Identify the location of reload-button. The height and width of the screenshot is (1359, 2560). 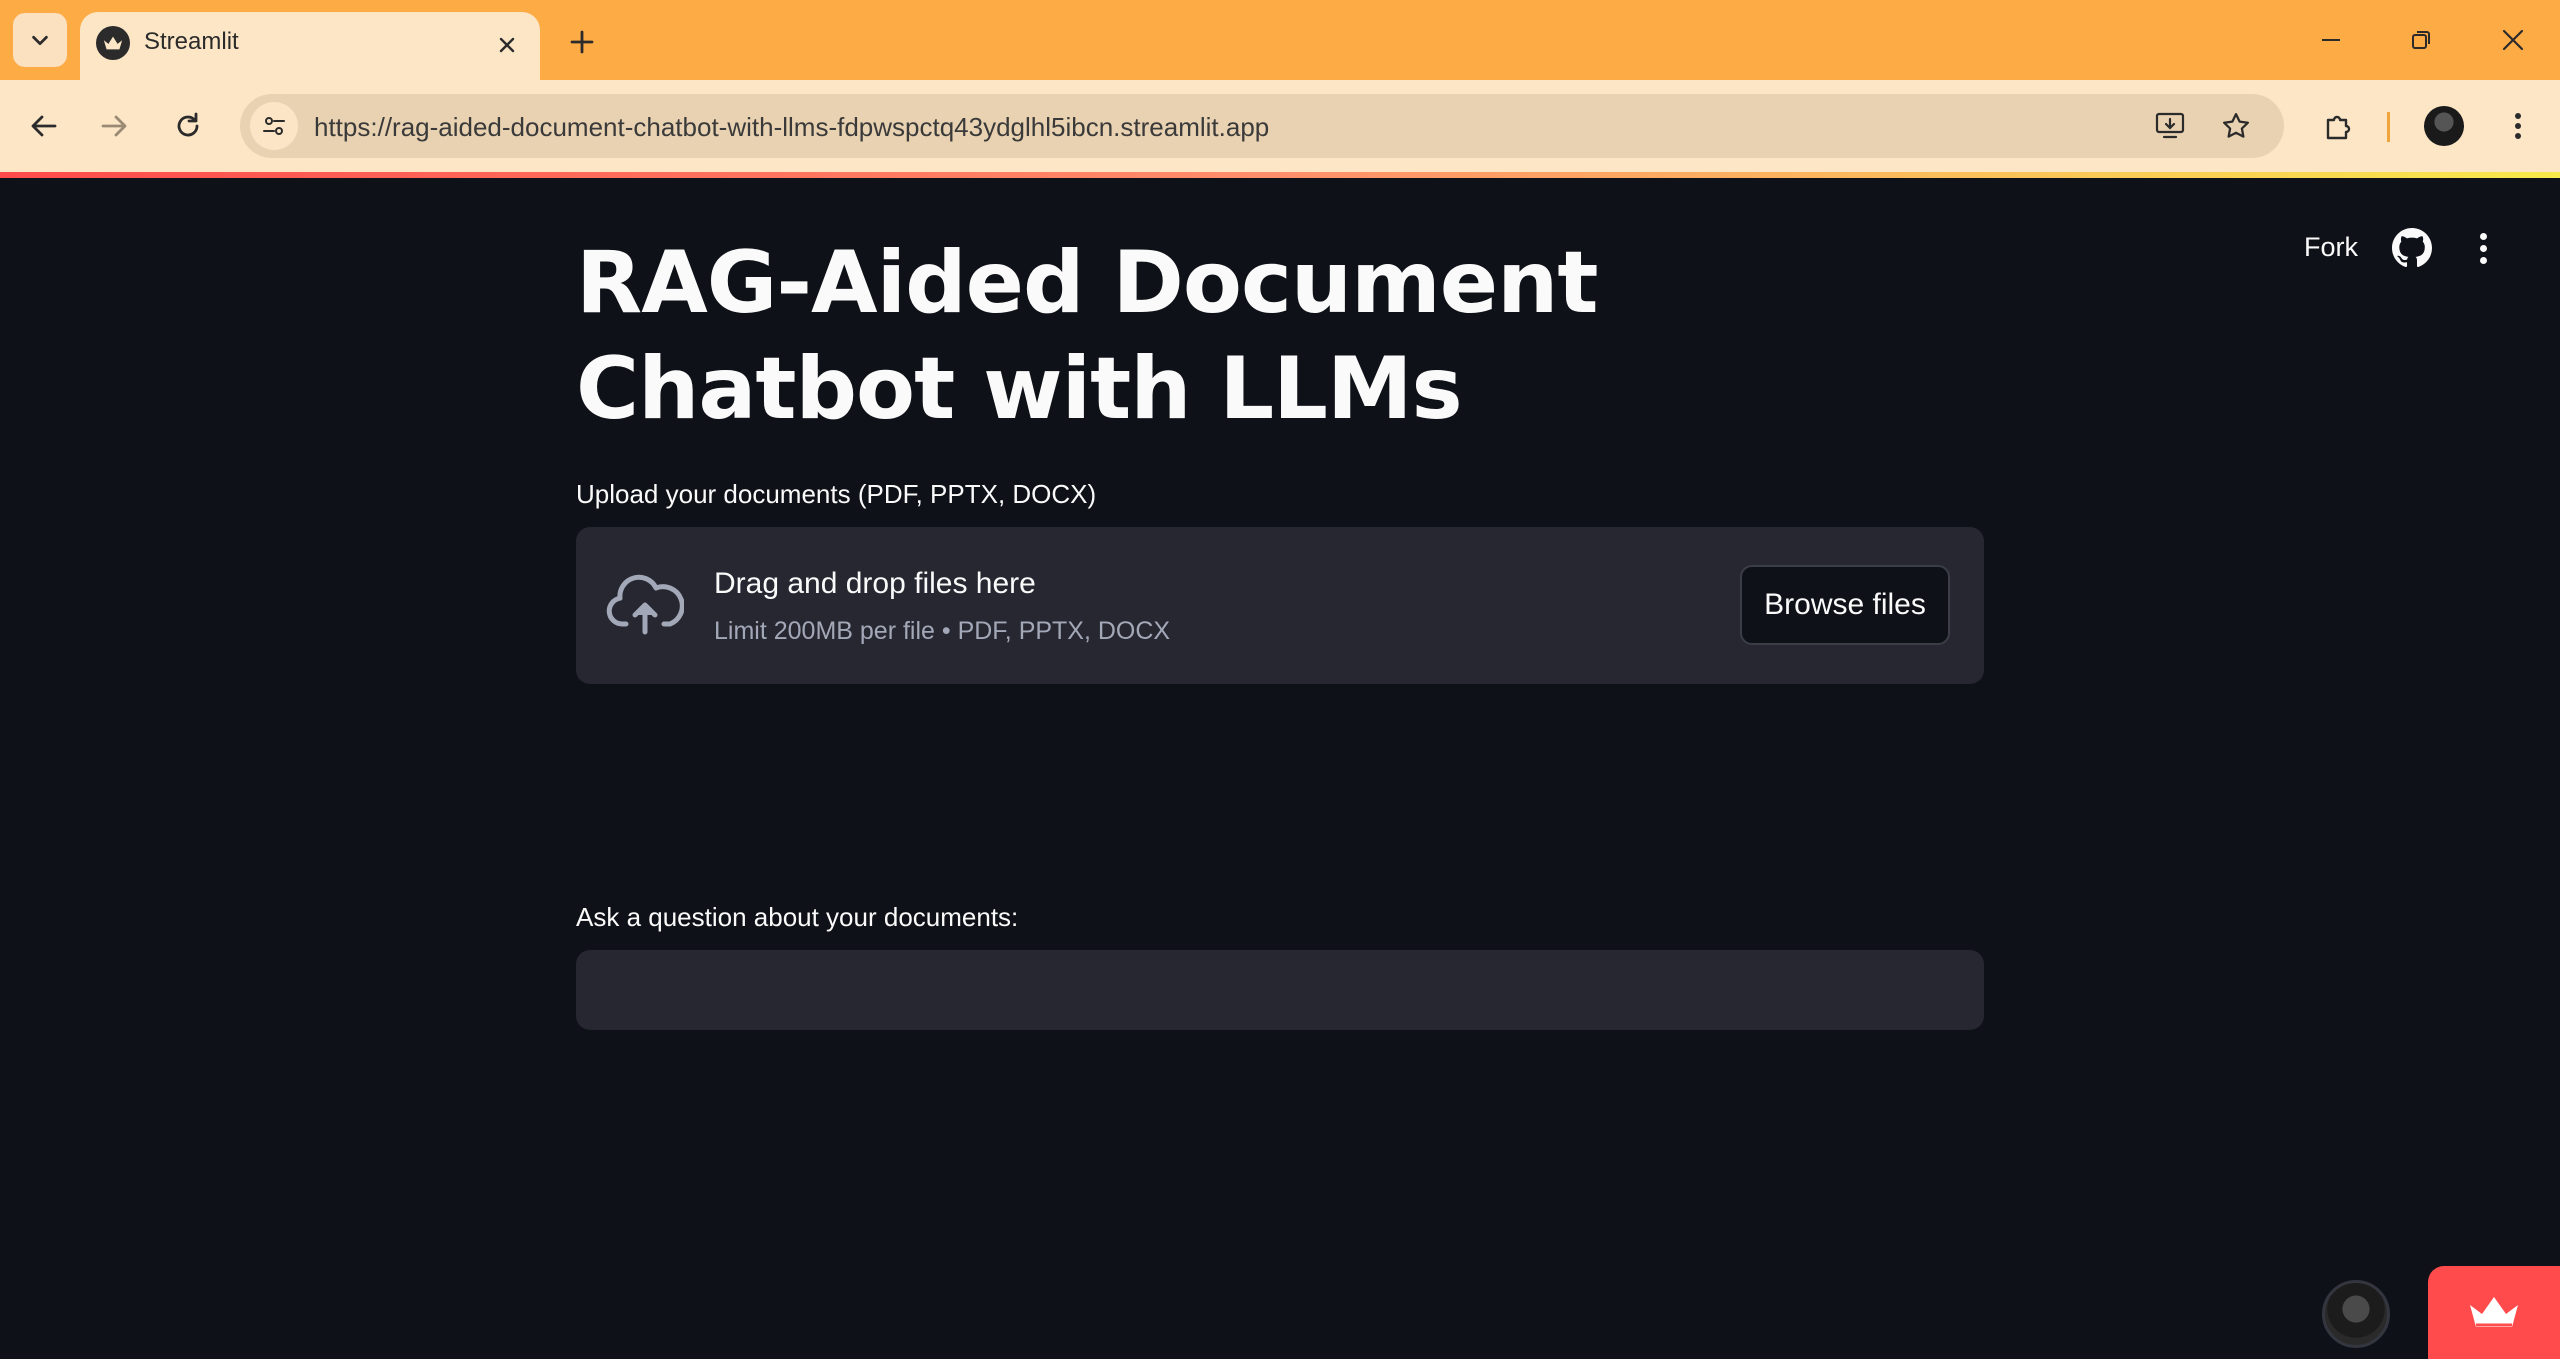
(188, 126).